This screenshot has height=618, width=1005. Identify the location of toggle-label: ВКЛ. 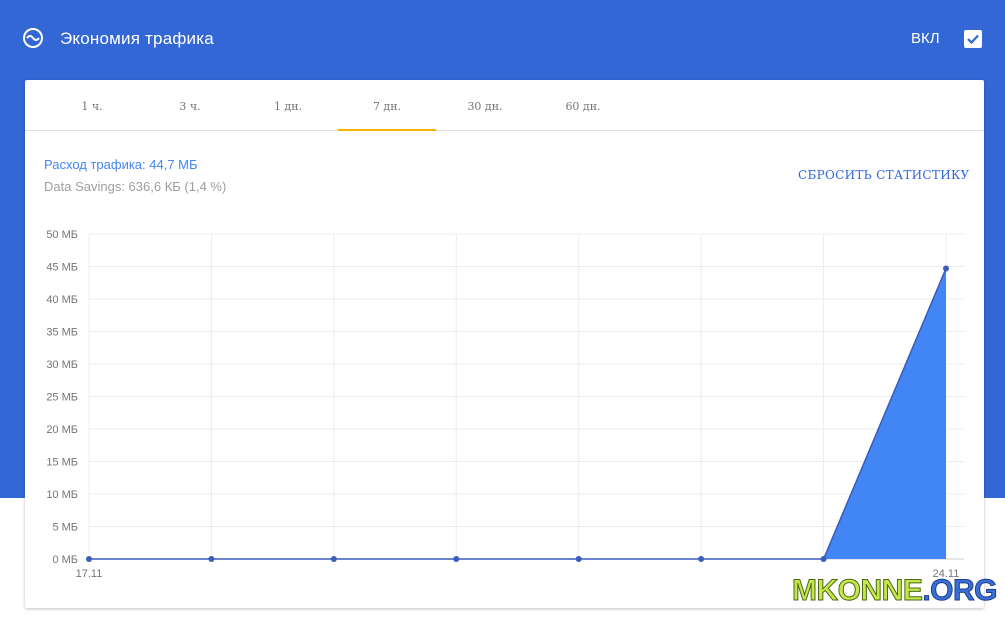
(925, 38).